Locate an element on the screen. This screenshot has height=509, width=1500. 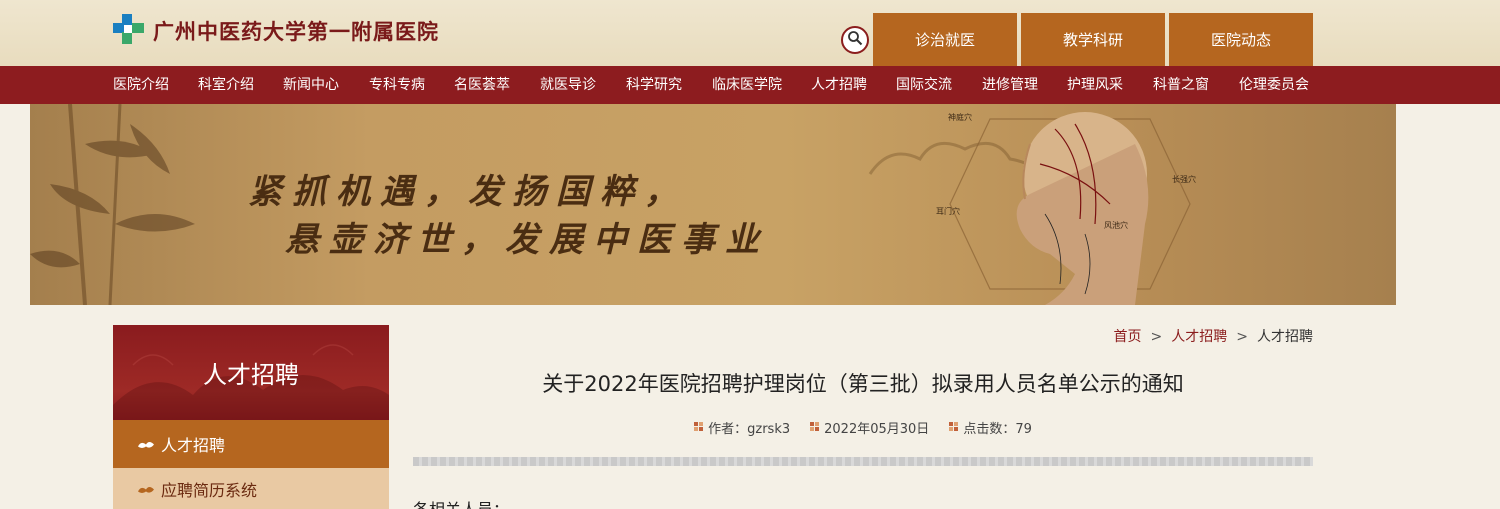
breadcrumb: 首页 > 人才招聘 > 人才招聘 is located at coordinates (1213, 336).